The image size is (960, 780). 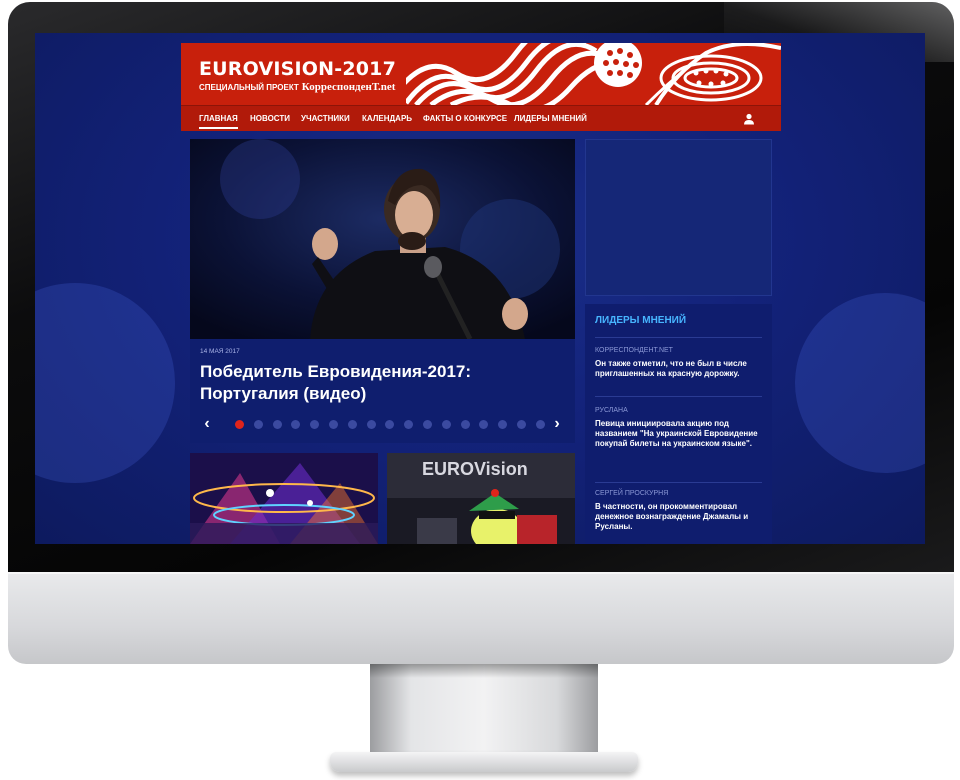 I want to click on monitor-stand-foot, so click(x=484, y=762).